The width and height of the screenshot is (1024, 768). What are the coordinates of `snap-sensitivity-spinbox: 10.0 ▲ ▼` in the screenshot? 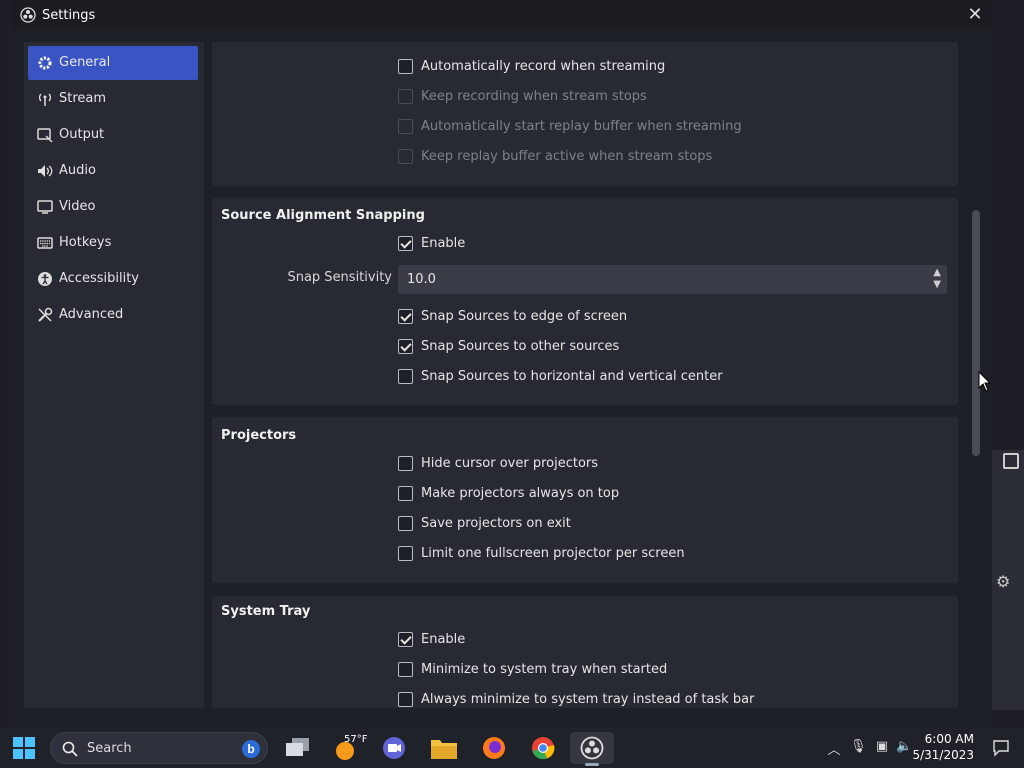 It's located at (672, 279).